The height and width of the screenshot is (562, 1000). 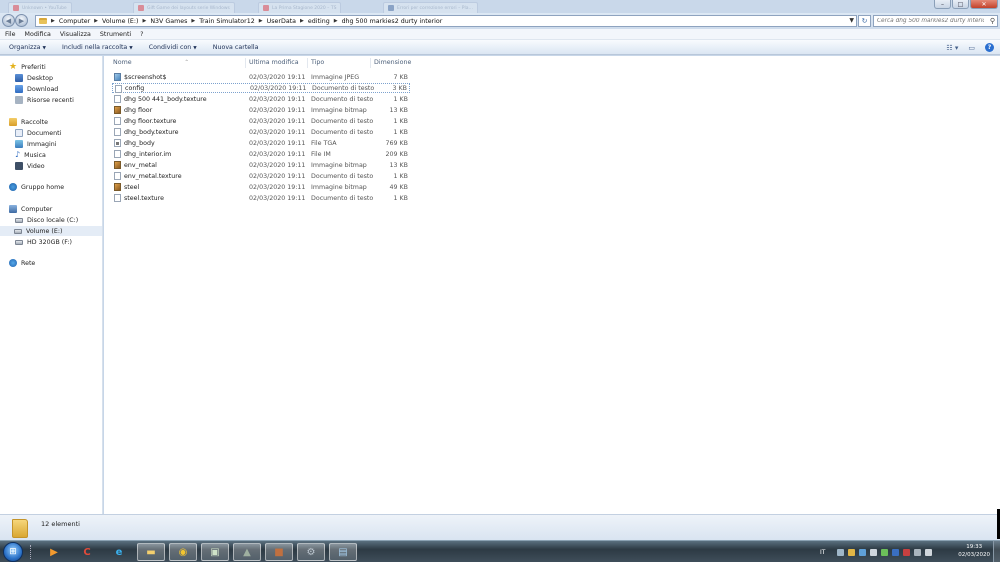 I want to click on include-in-library-button: Includi nella raccolta ▼, so click(x=97, y=47).